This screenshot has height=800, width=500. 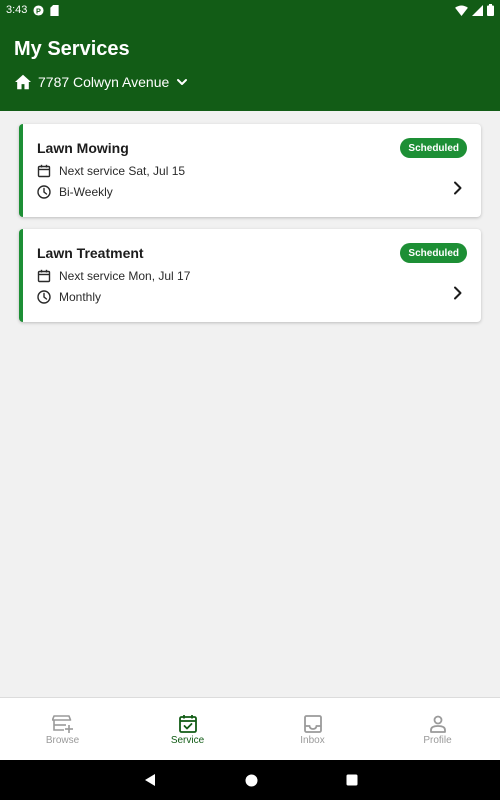 I want to click on frequency-text: Monthly, so click(x=80, y=297).